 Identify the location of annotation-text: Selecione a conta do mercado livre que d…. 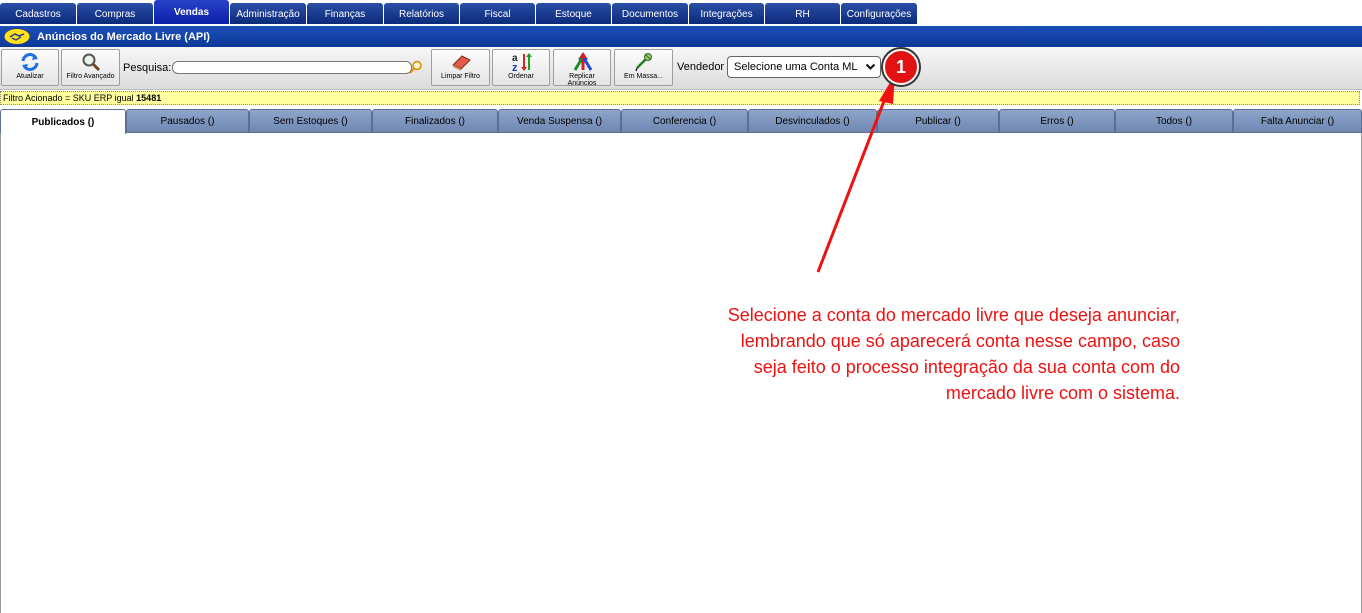
(910, 354).